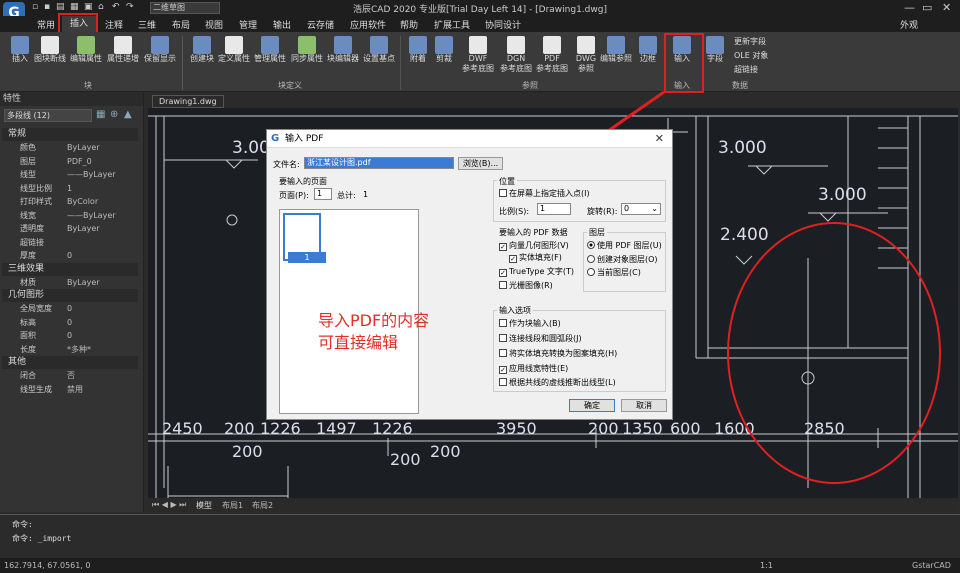 The height and width of the screenshot is (573, 960). I want to click on clip-button: 剪裁, so click(444, 54).